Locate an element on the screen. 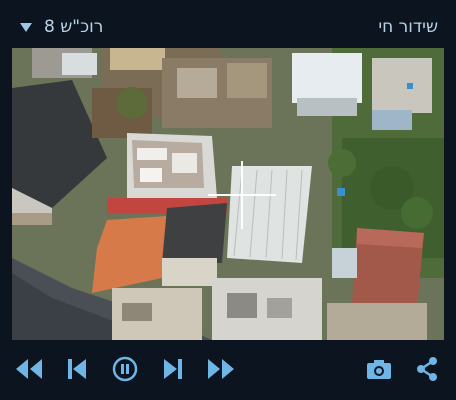 Image resolution: width=456 pixels, height=400 pixels. camera-selector: רוכ"ש 8 is located at coordinates (57, 27).